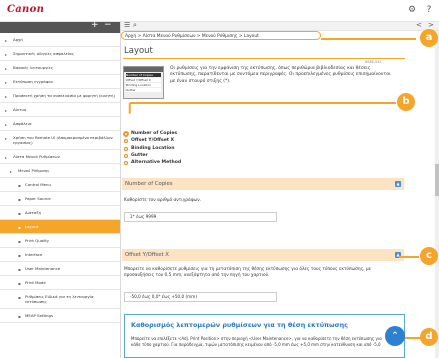 The image size is (439, 358). What do you see at coordinates (138, 51) in the screenshot?
I see `page-title: Layout` at bounding box center [138, 51].